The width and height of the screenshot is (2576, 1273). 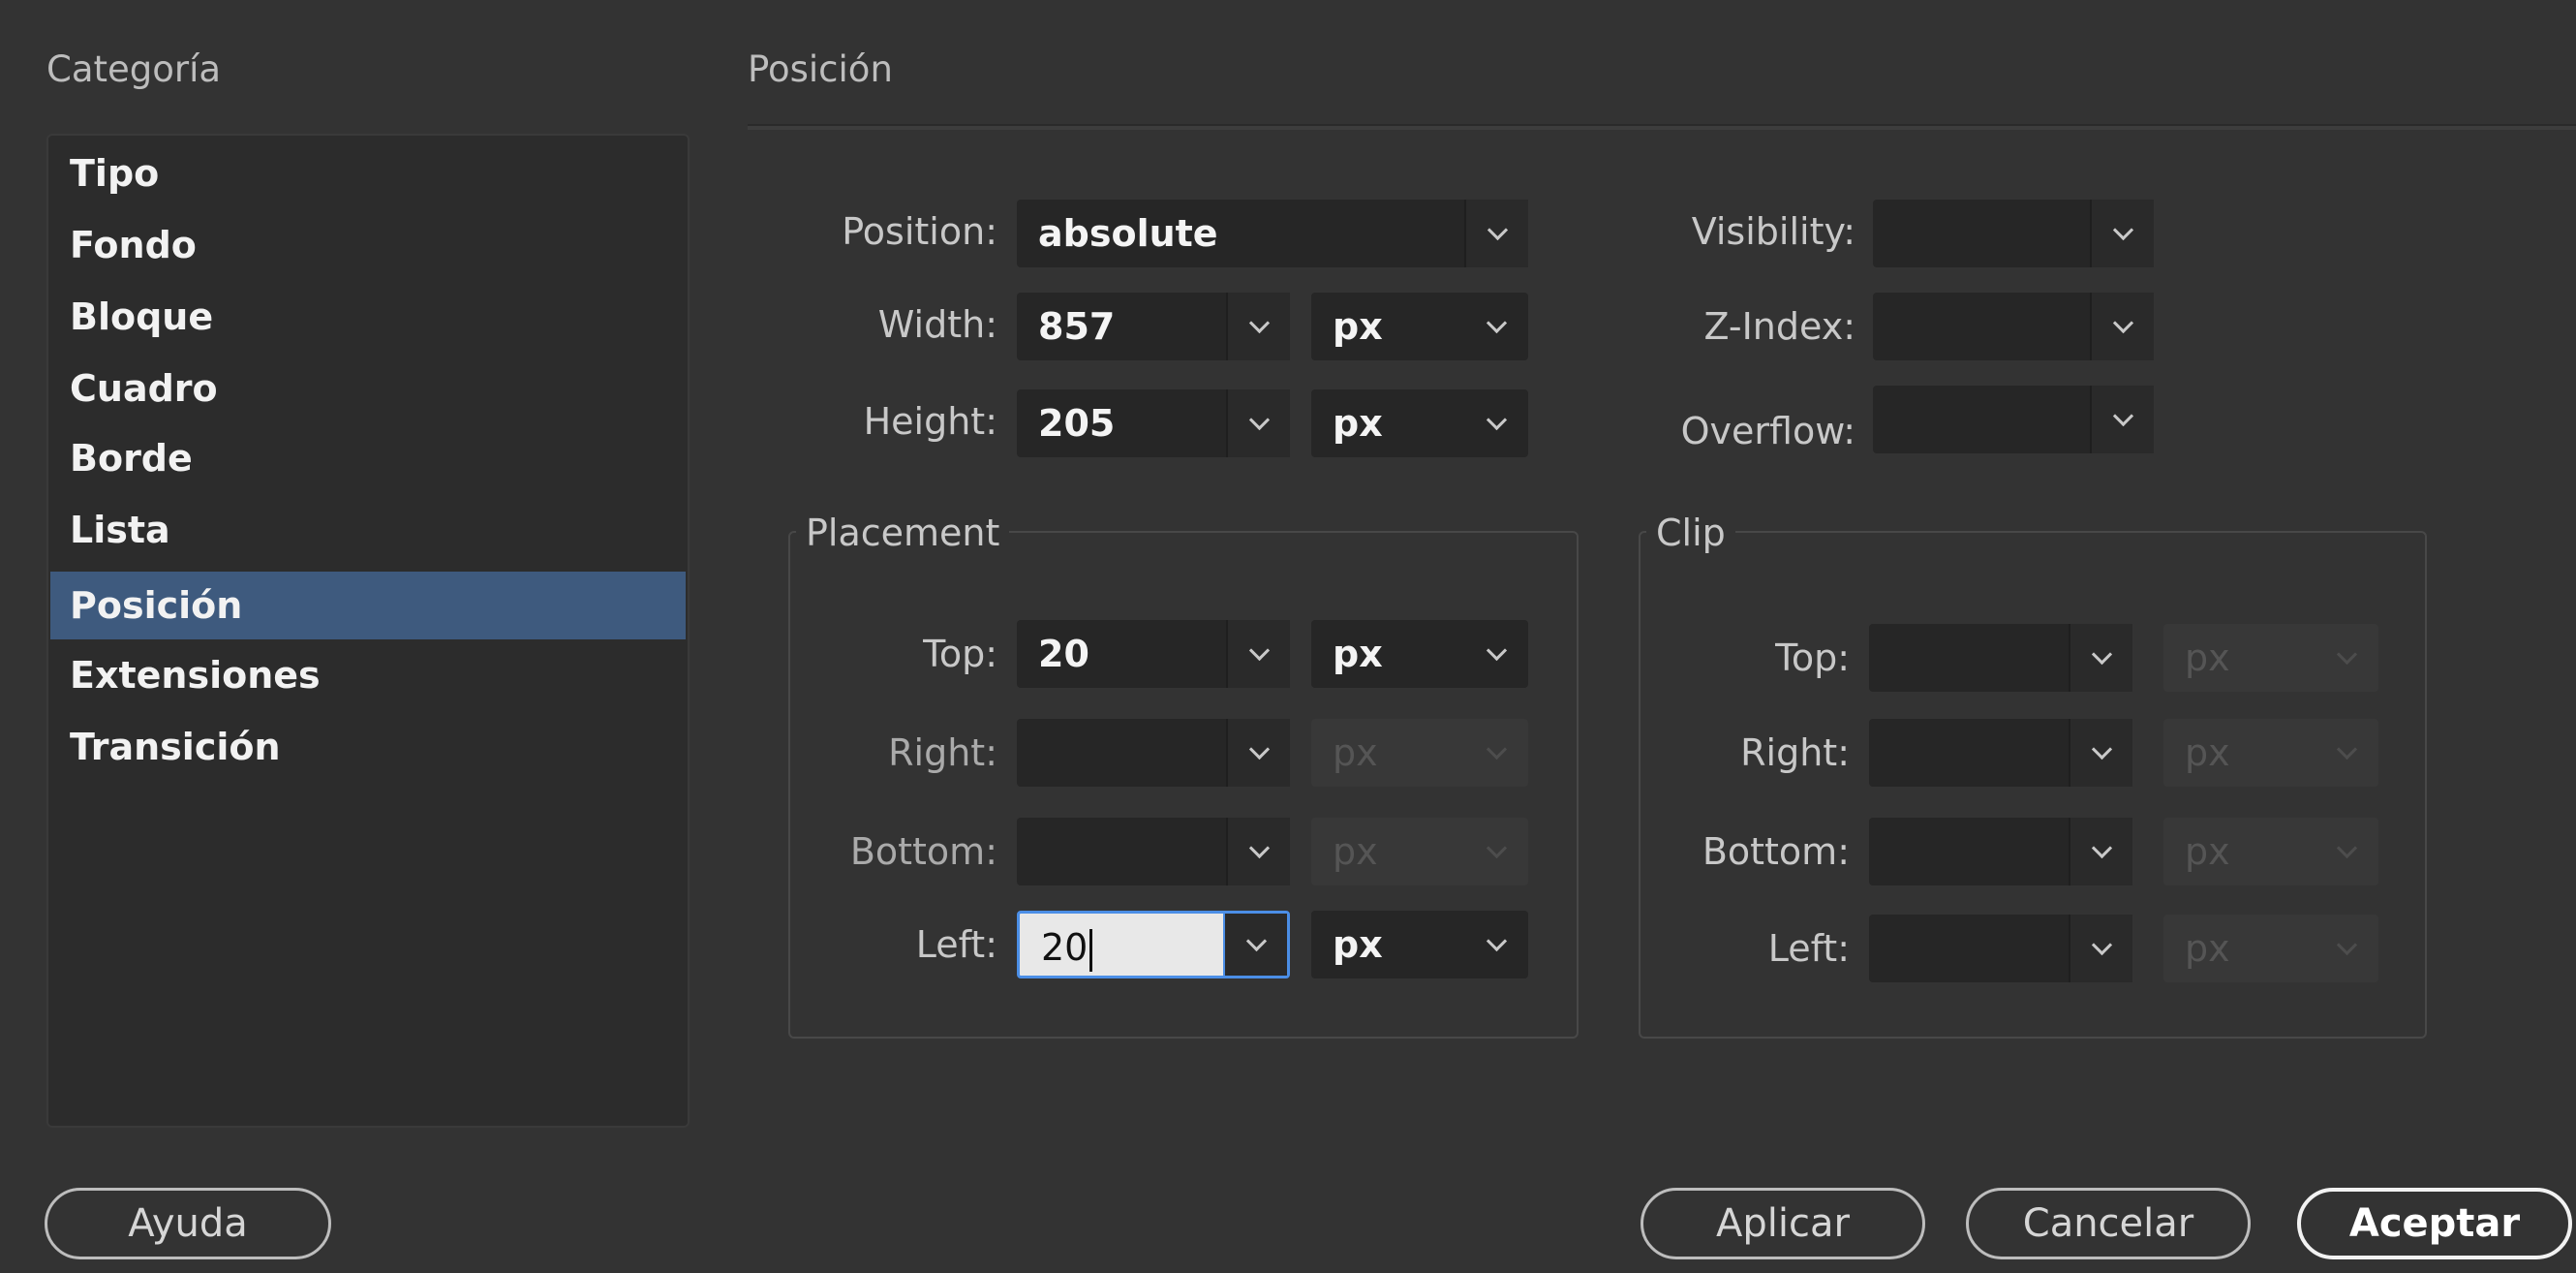 I want to click on sidebar-item-cuadro: Cuadro, so click(x=368, y=388).